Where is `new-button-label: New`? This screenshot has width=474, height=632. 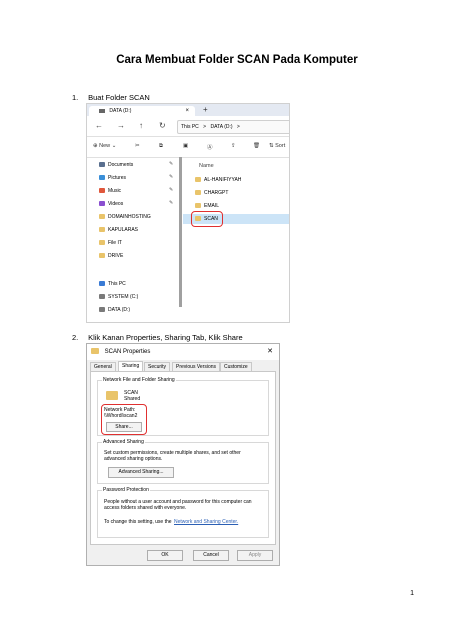 new-button-label: New is located at coordinates (105, 146).